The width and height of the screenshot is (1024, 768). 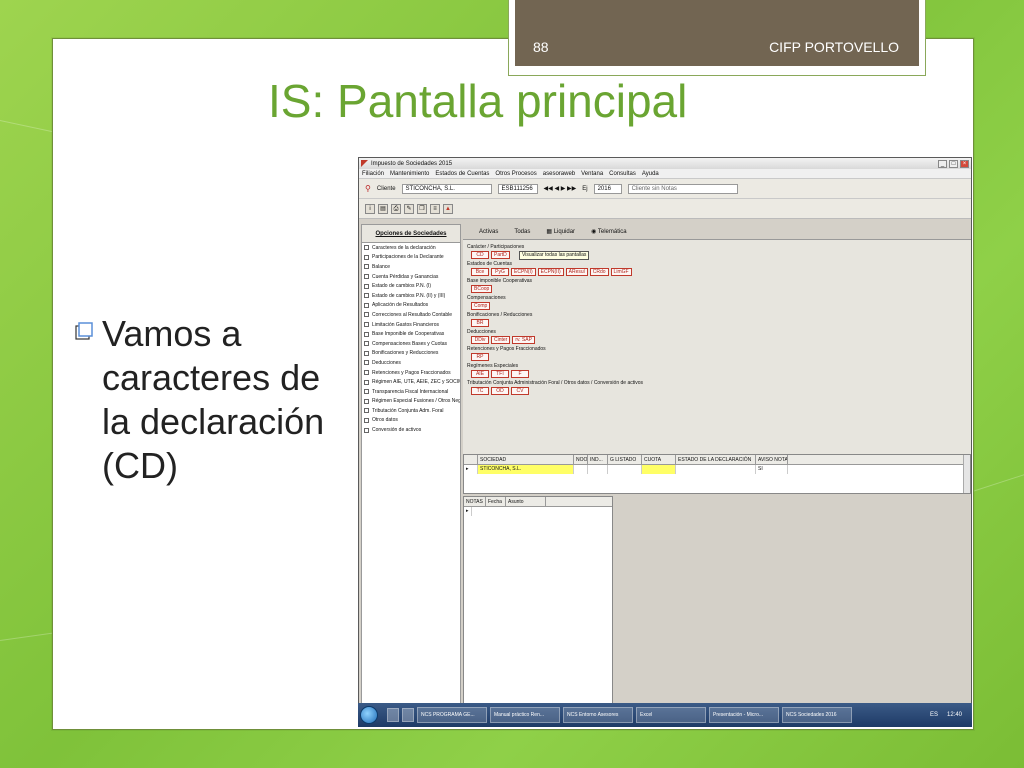 I want to click on client-name-field: STICONCHA, S.L., so click(x=446, y=188).